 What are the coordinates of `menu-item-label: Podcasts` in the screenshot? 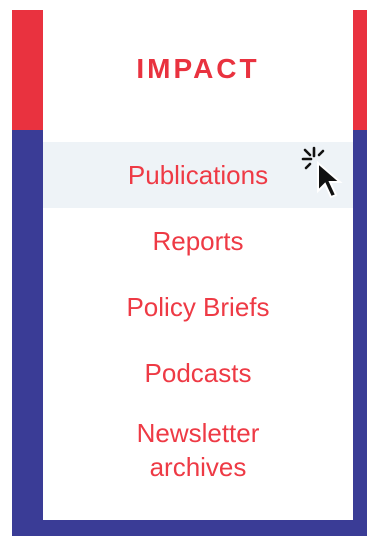 It's located at (198, 373).